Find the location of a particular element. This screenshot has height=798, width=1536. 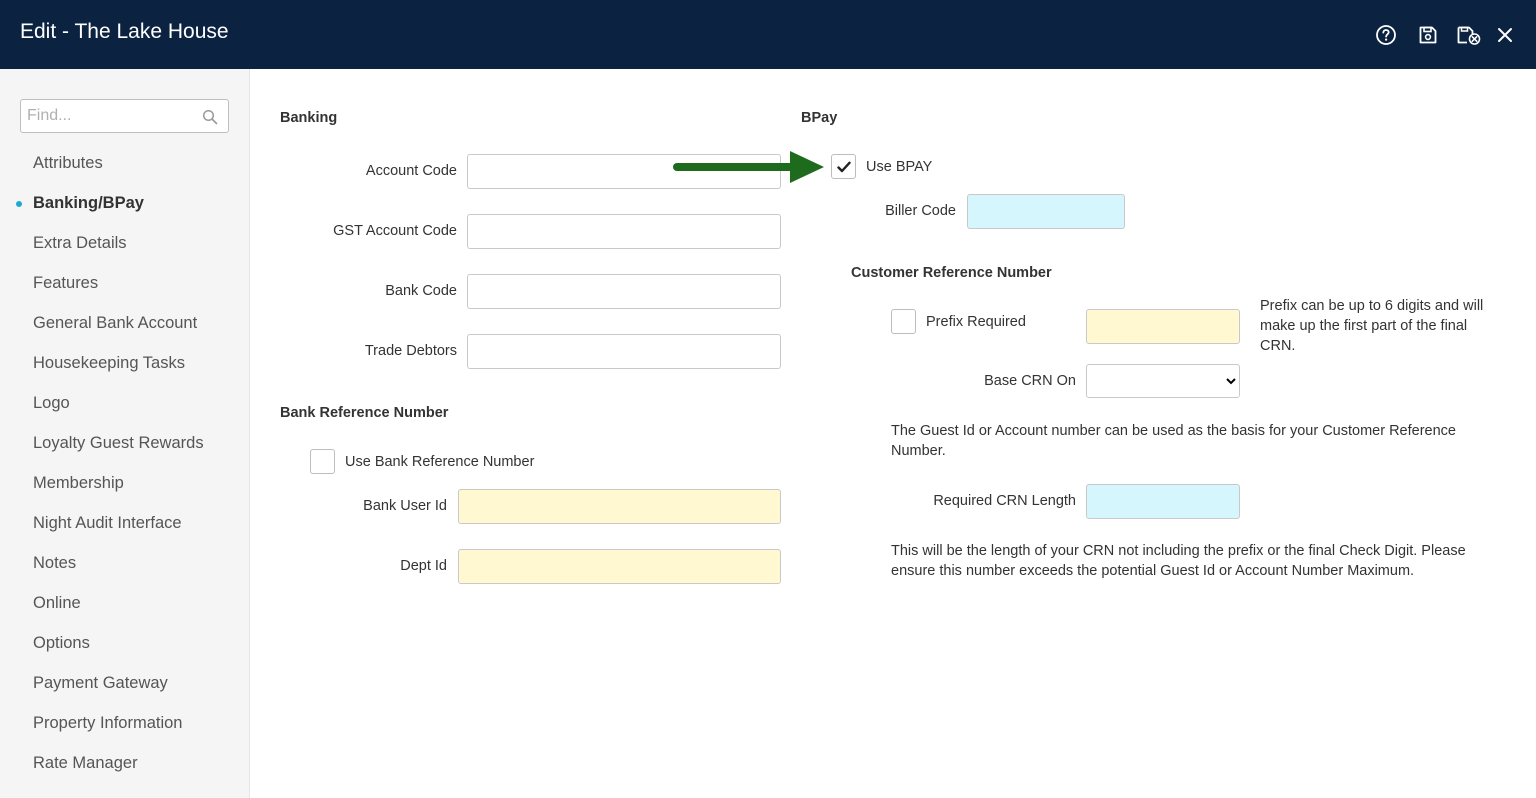

help-icon is located at coordinates (1386, 35).